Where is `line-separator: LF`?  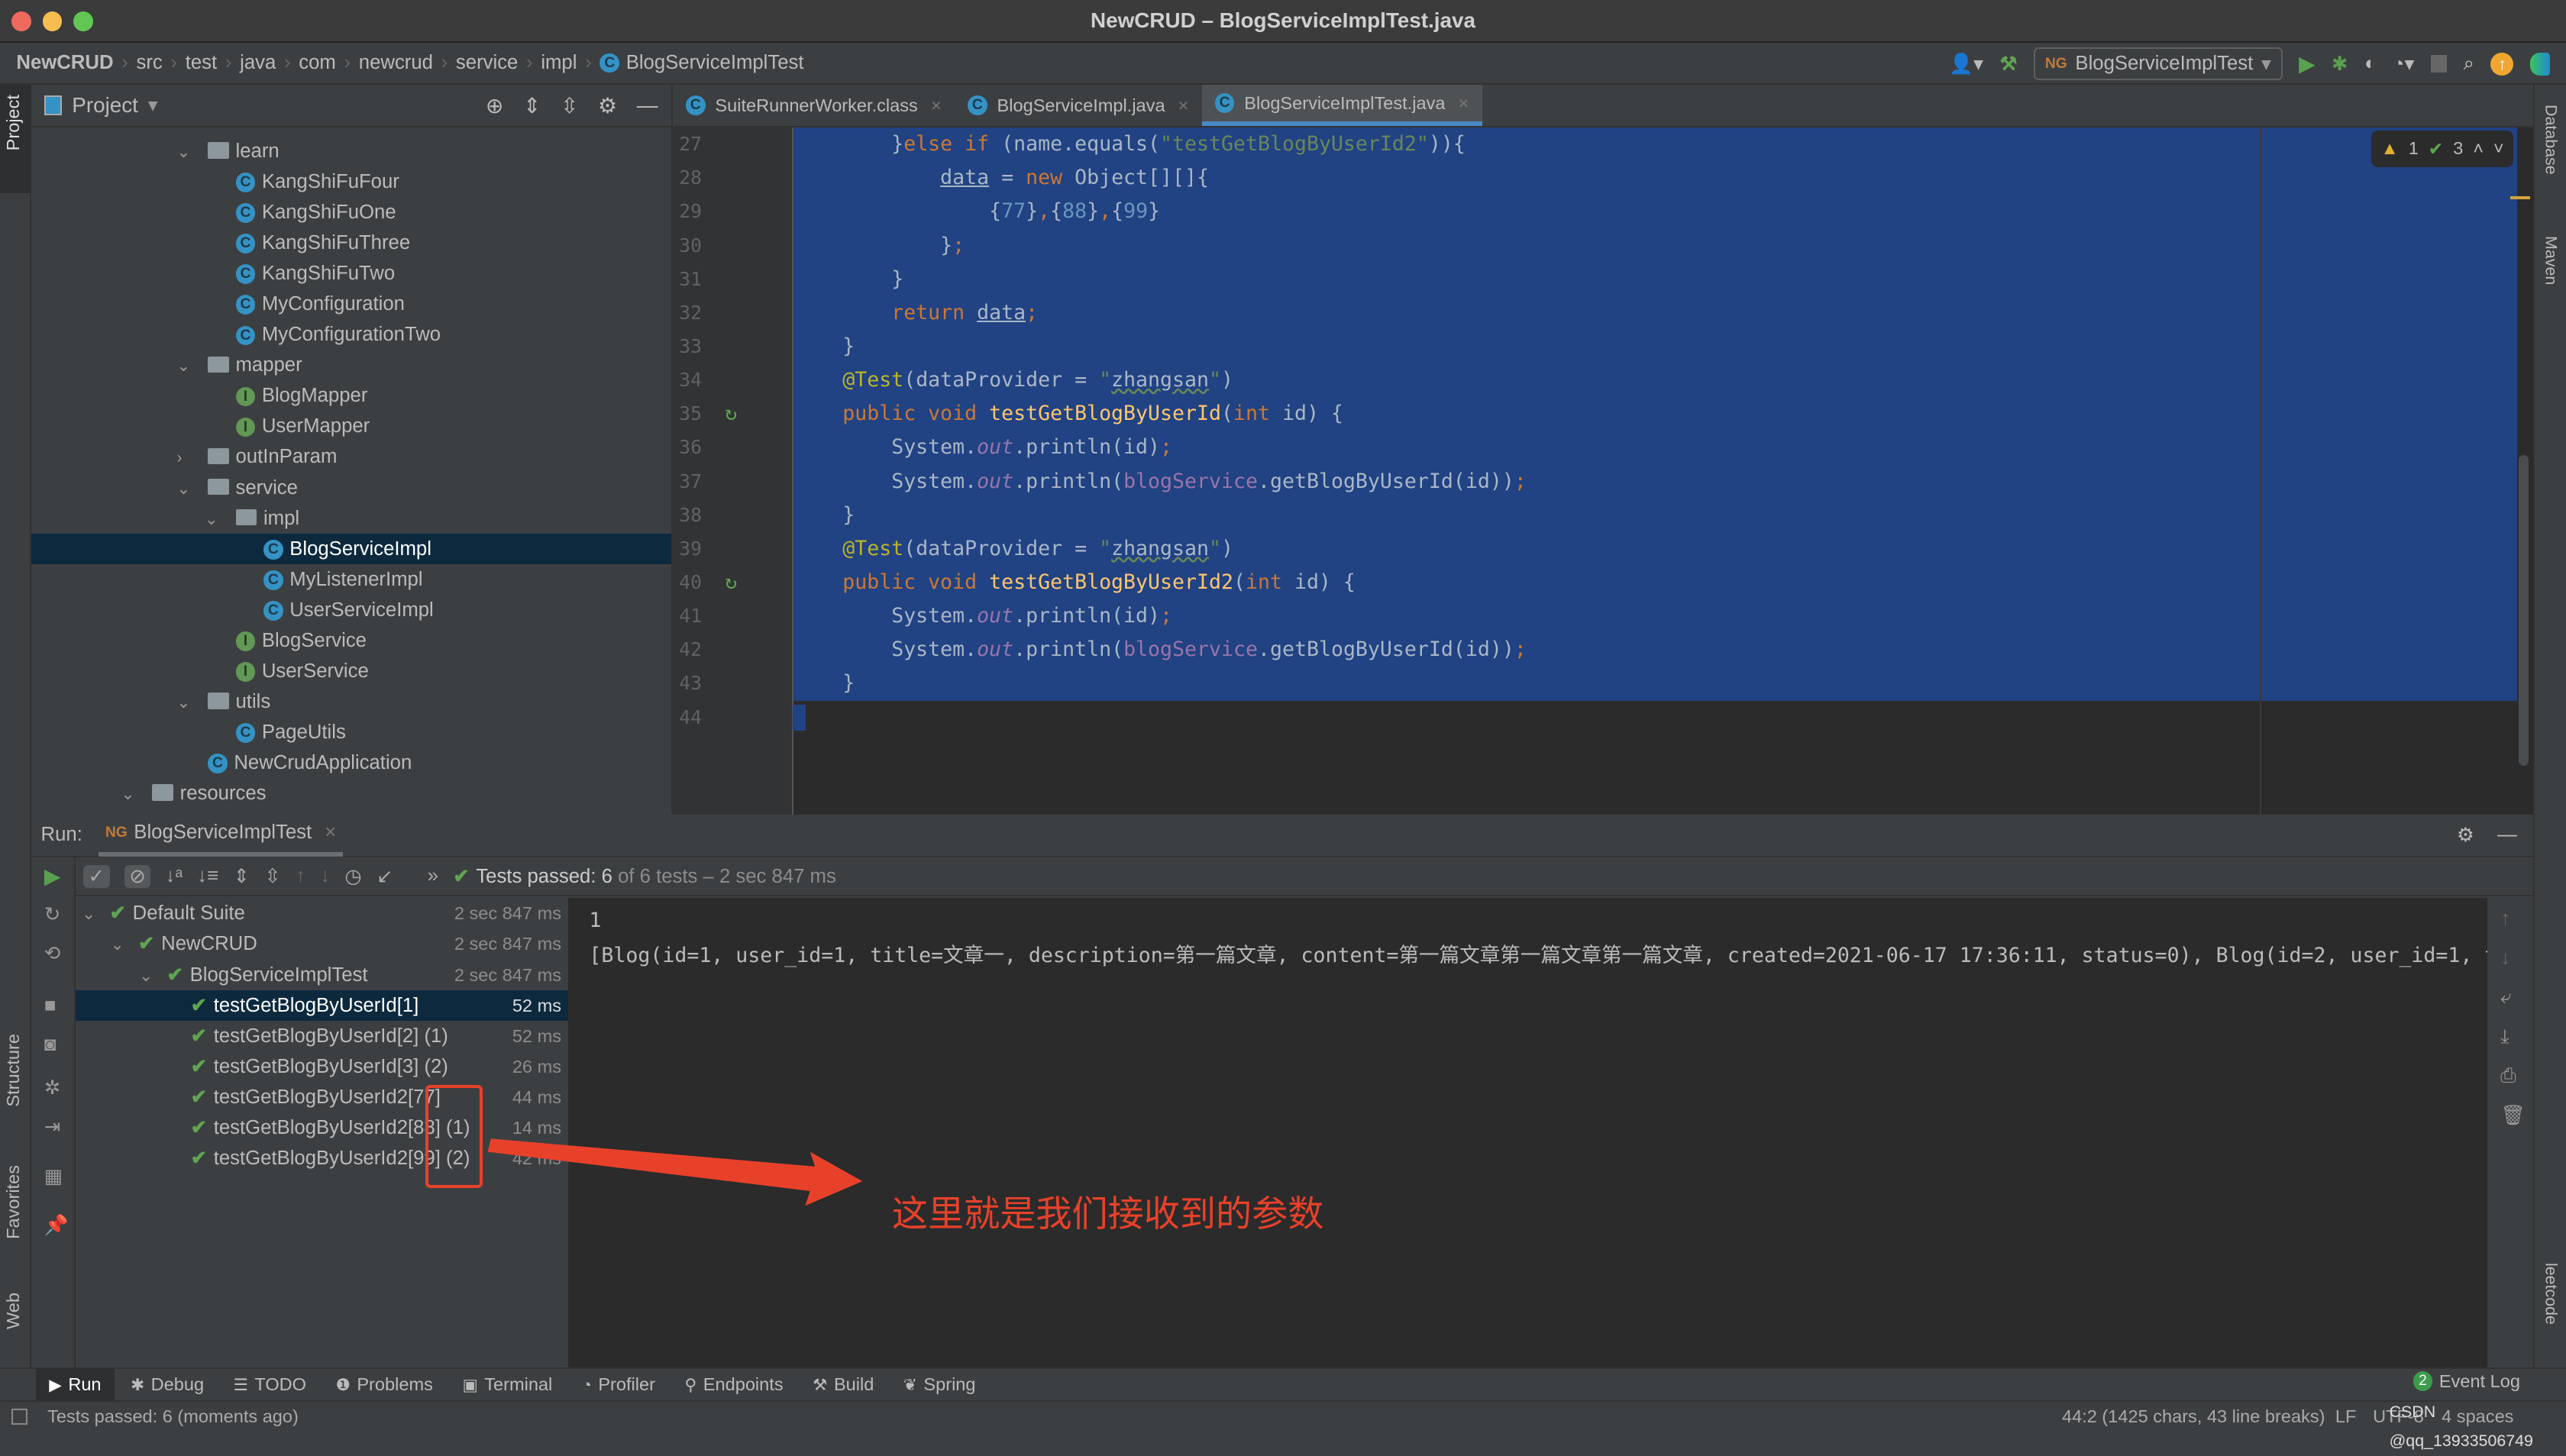
line-separator: LF is located at coordinates (2346, 1417).